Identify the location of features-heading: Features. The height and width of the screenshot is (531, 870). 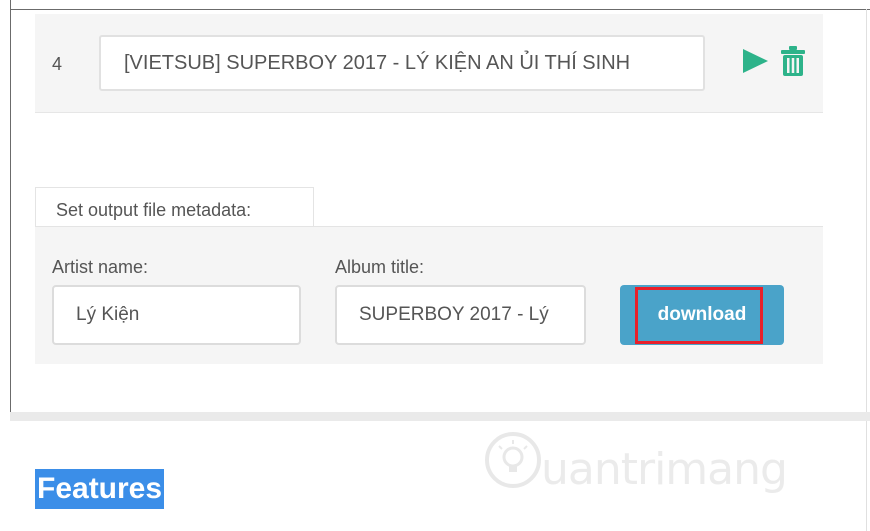
(100, 489).